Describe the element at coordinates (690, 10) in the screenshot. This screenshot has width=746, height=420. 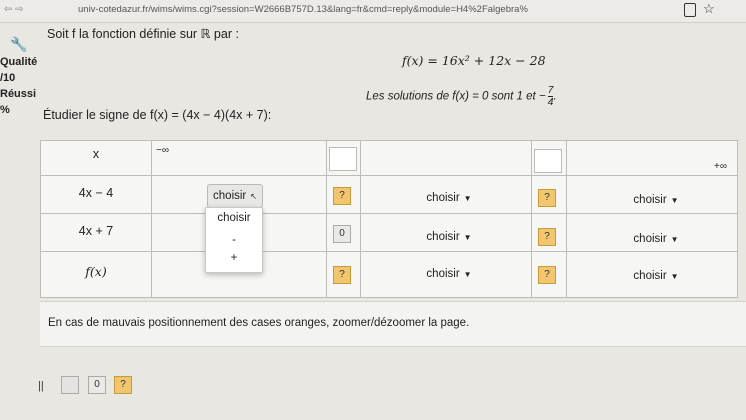
I see `reader-icon` at that location.